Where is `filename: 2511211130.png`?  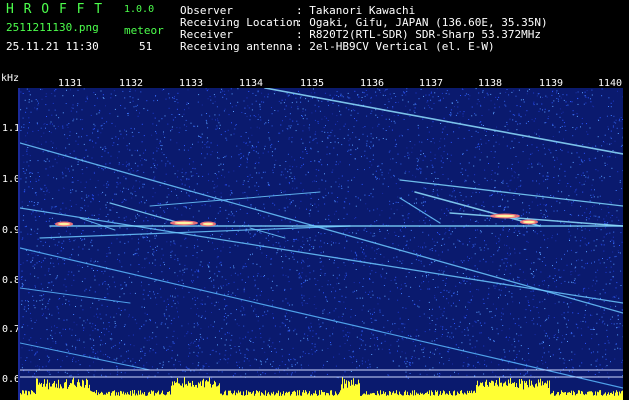
filename: 2511211130.png is located at coordinates (52, 27).